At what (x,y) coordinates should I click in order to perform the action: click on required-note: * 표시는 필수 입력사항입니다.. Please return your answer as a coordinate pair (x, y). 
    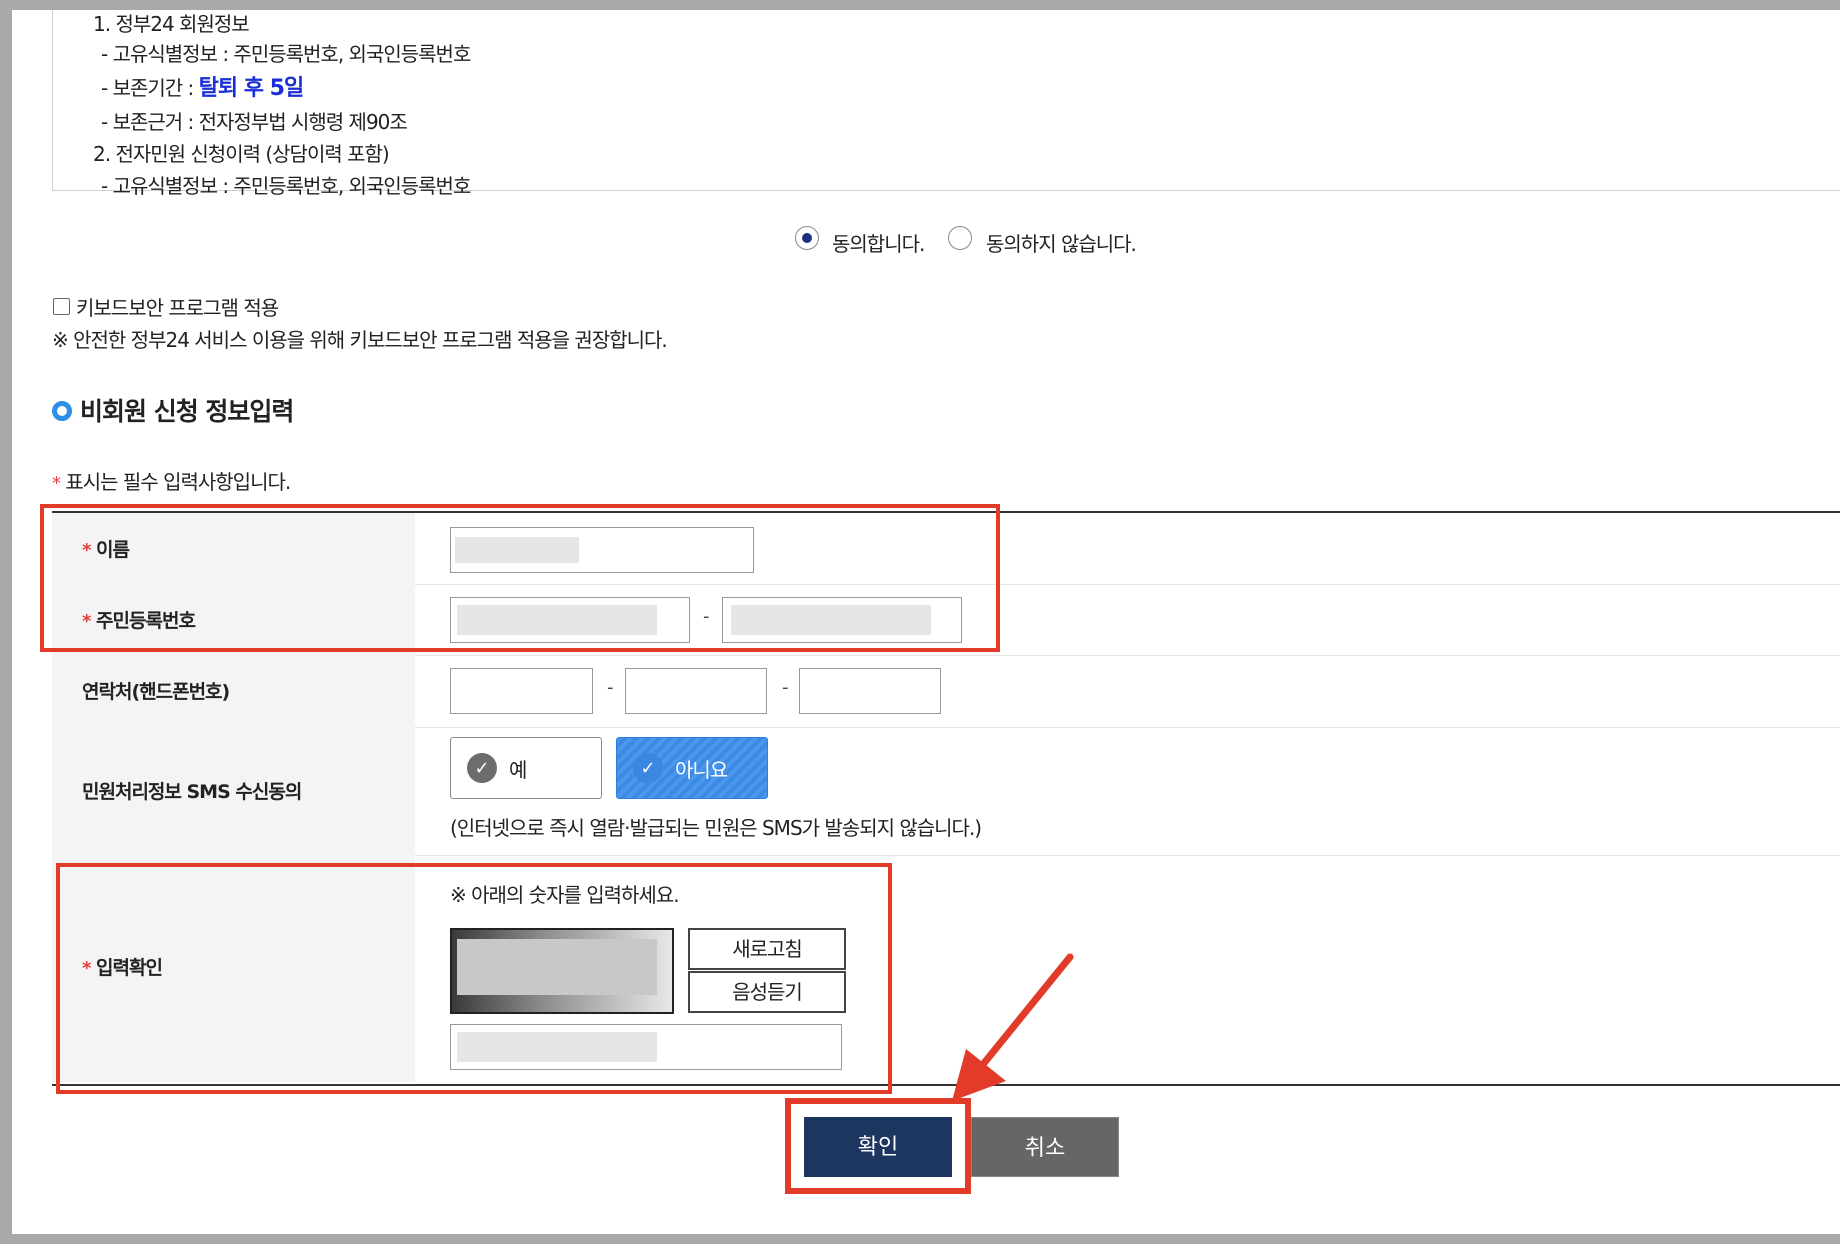
    Looking at the image, I should click on (171, 480).